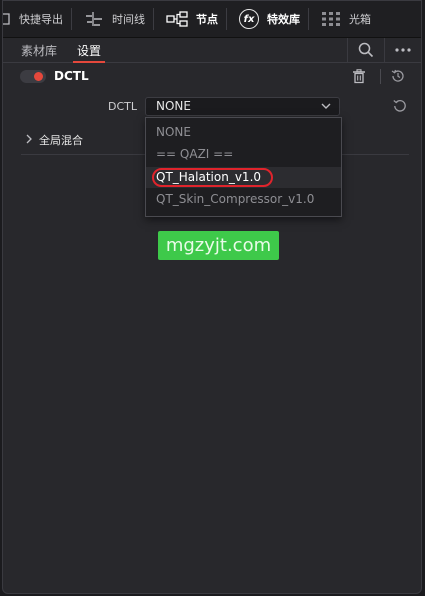 The width and height of the screenshot is (425, 596). What do you see at coordinates (41, 19) in the screenshot?
I see `toolbar-quick-export-label: 快捷导出` at bounding box center [41, 19].